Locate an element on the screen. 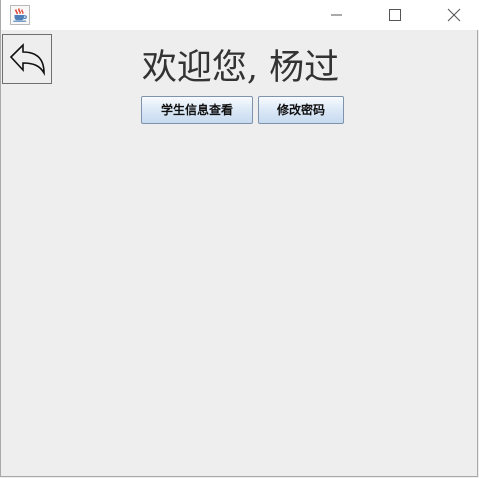 The height and width of the screenshot is (478, 479). close-button is located at coordinates (454, 15).